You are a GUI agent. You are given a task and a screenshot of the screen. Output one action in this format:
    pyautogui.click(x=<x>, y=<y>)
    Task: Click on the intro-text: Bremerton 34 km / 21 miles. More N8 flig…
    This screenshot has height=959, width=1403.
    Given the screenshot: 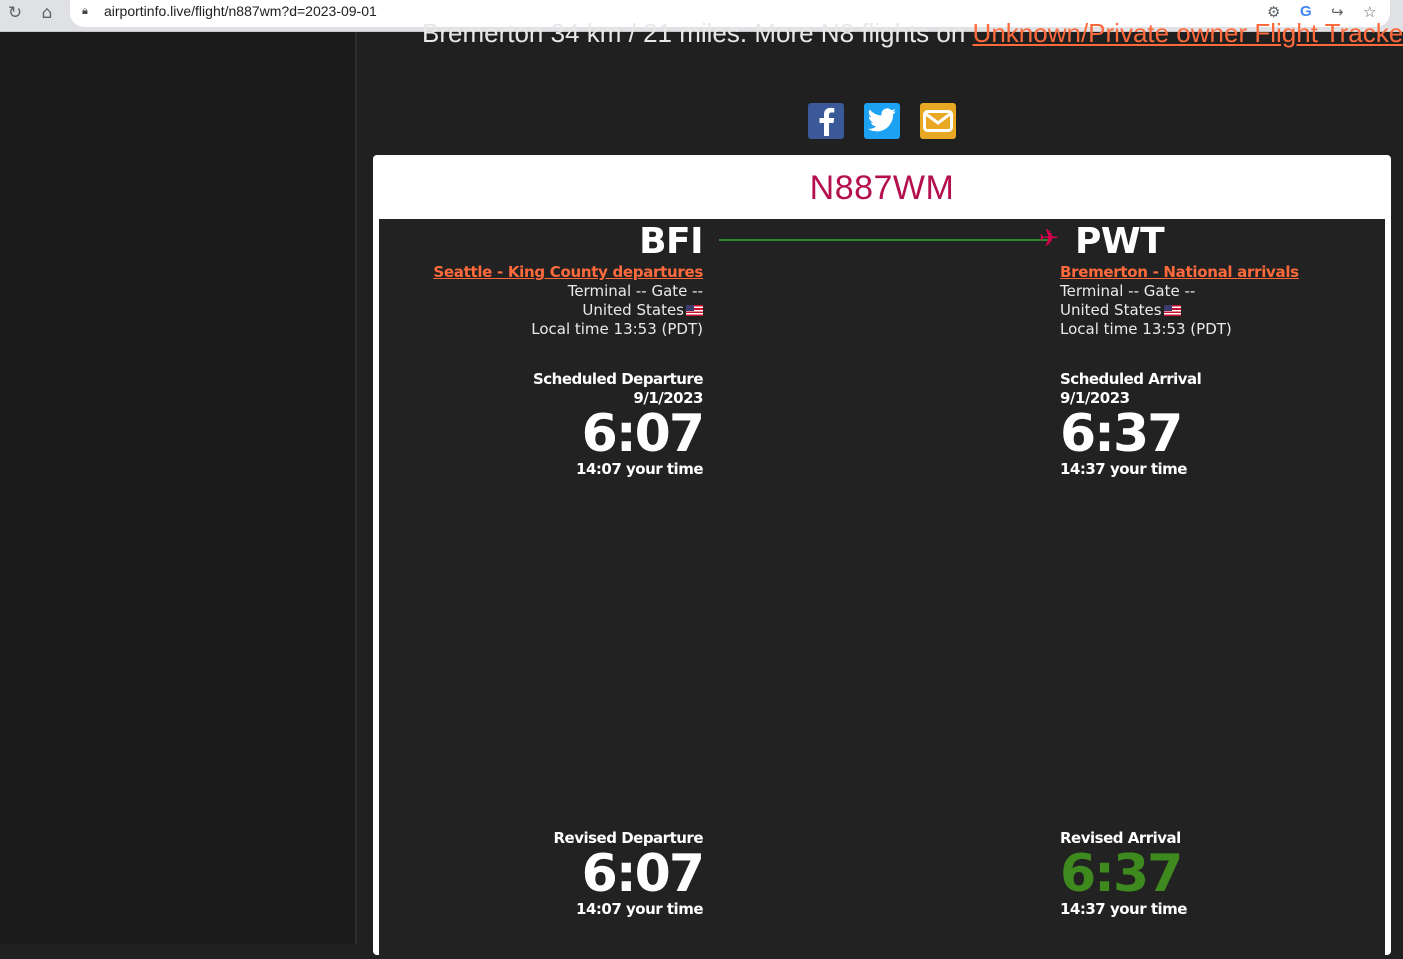 What is the action you would take?
    pyautogui.click(x=912, y=33)
    